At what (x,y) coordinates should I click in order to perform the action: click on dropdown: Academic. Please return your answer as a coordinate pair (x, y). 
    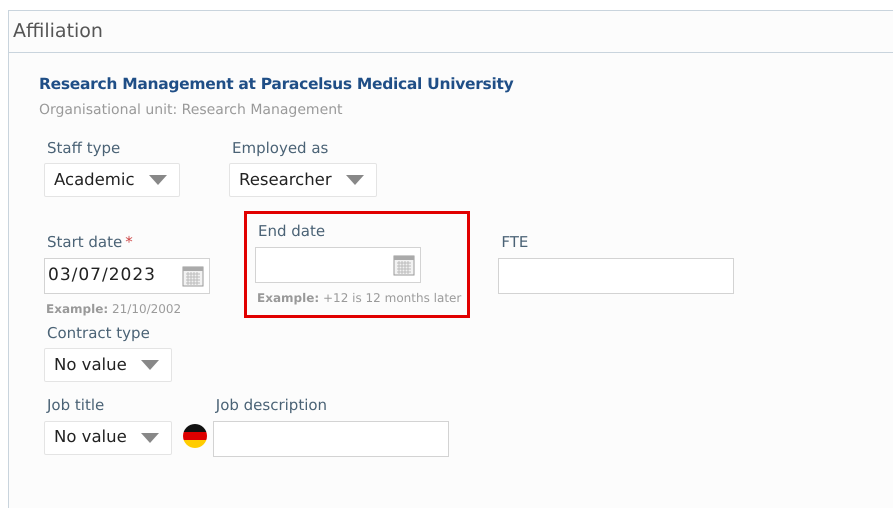
    Looking at the image, I should click on (112, 180).